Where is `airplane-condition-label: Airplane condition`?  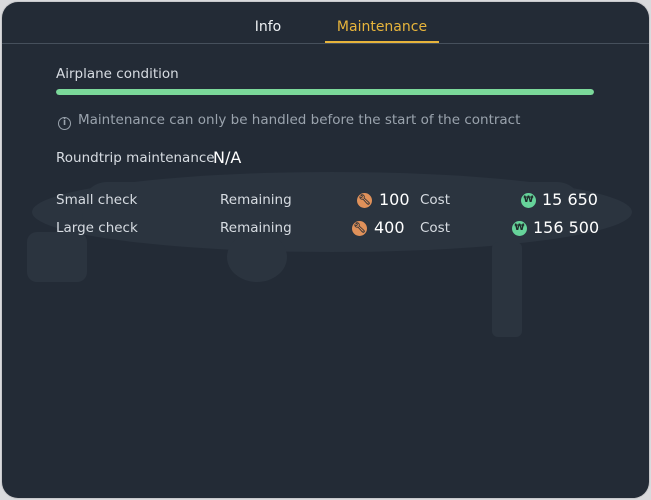
airplane-condition-label: Airplane condition is located at coordinates (117, 74).